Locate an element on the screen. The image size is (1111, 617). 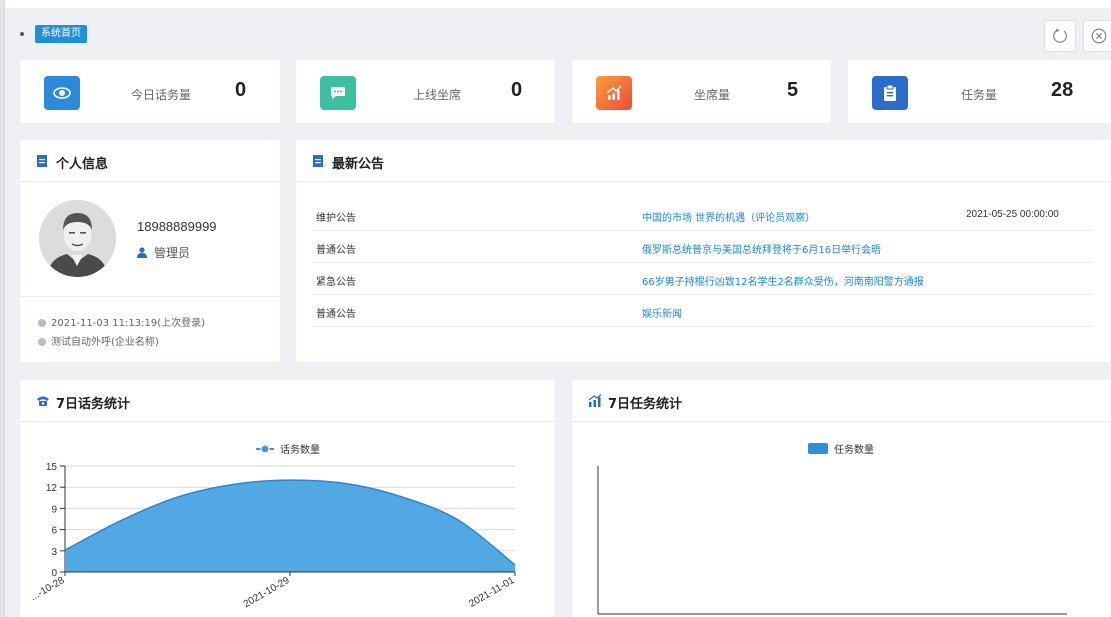
notice-row: 普通公告 俄罗斯总统普京与美国总统拜登将于6月16日举行会晤 is located at coordinates (701, 247).